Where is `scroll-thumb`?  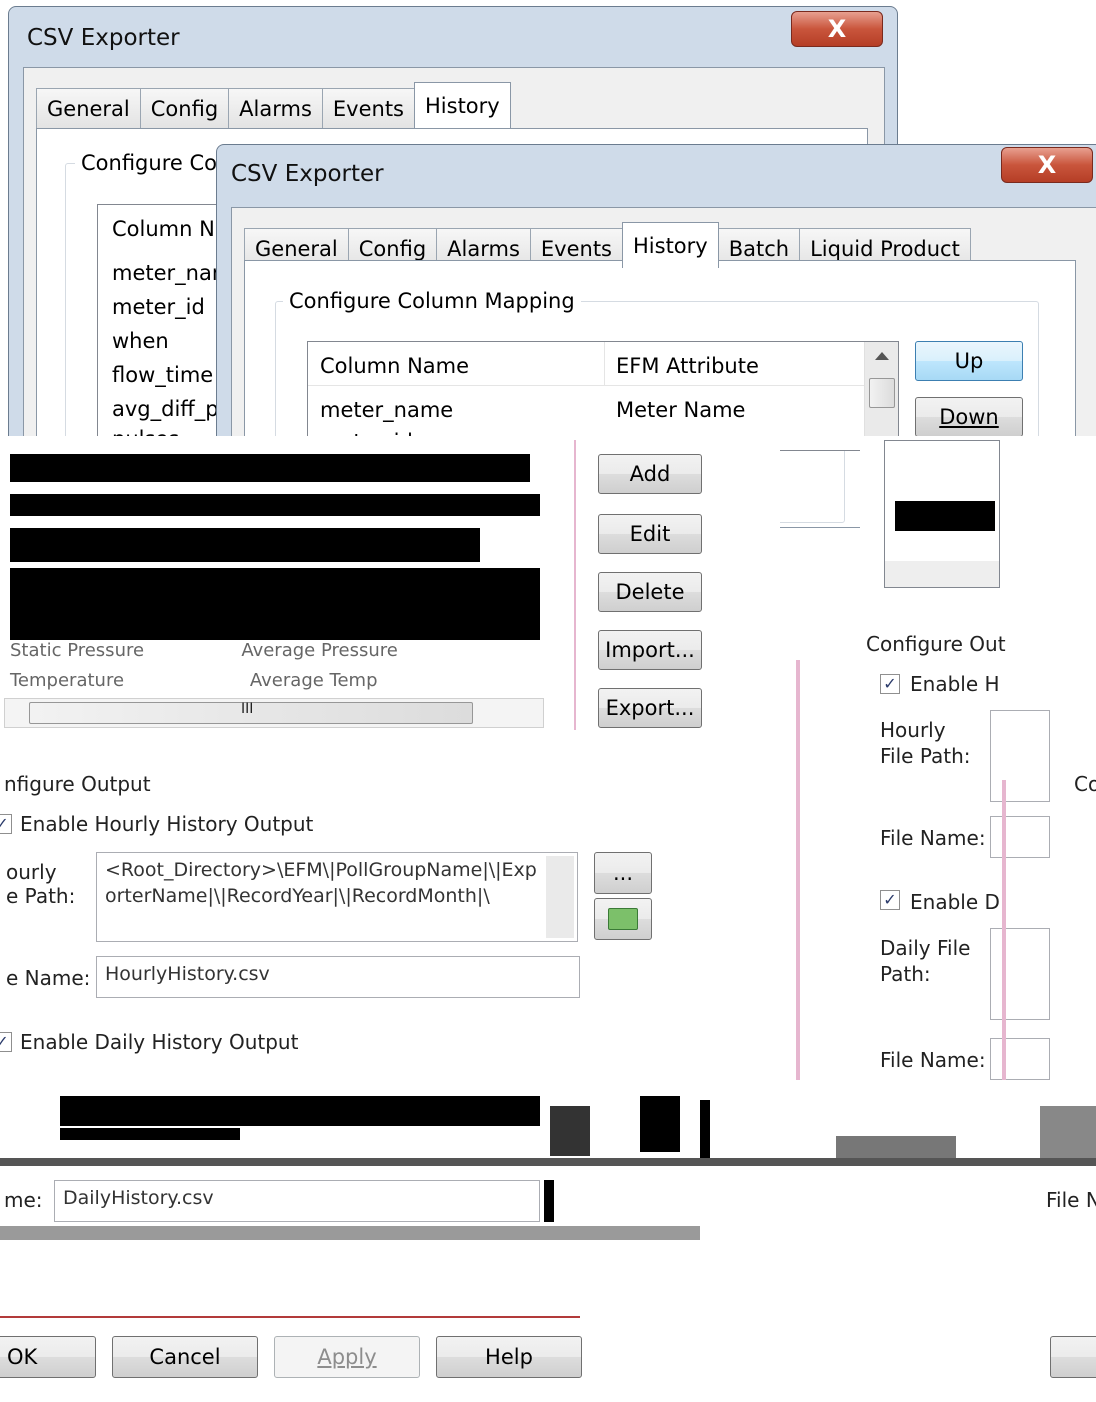 scroll-thumb is located at coordinates (882, 393).